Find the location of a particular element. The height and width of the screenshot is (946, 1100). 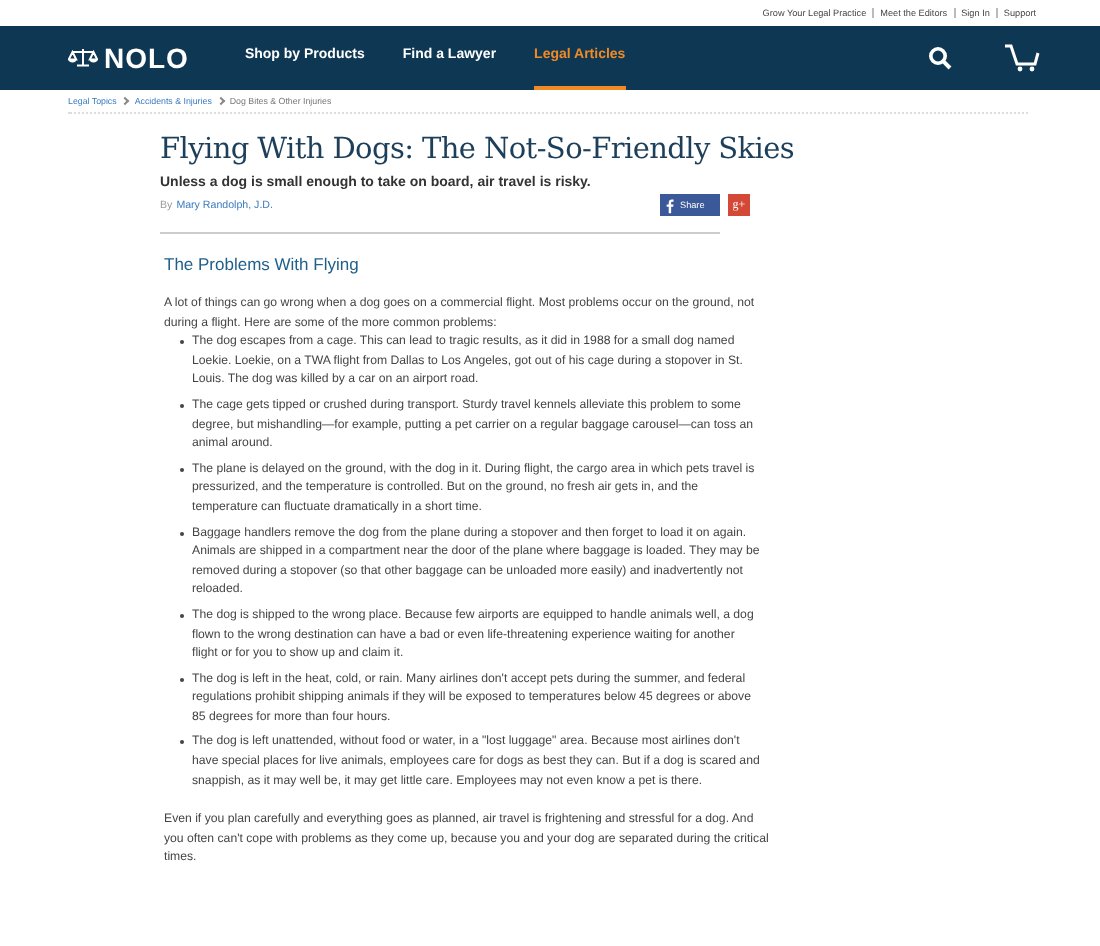

article-title: Flying With Dogs: The Not-So-Friendly Skies is located at coordinates (477, 151).